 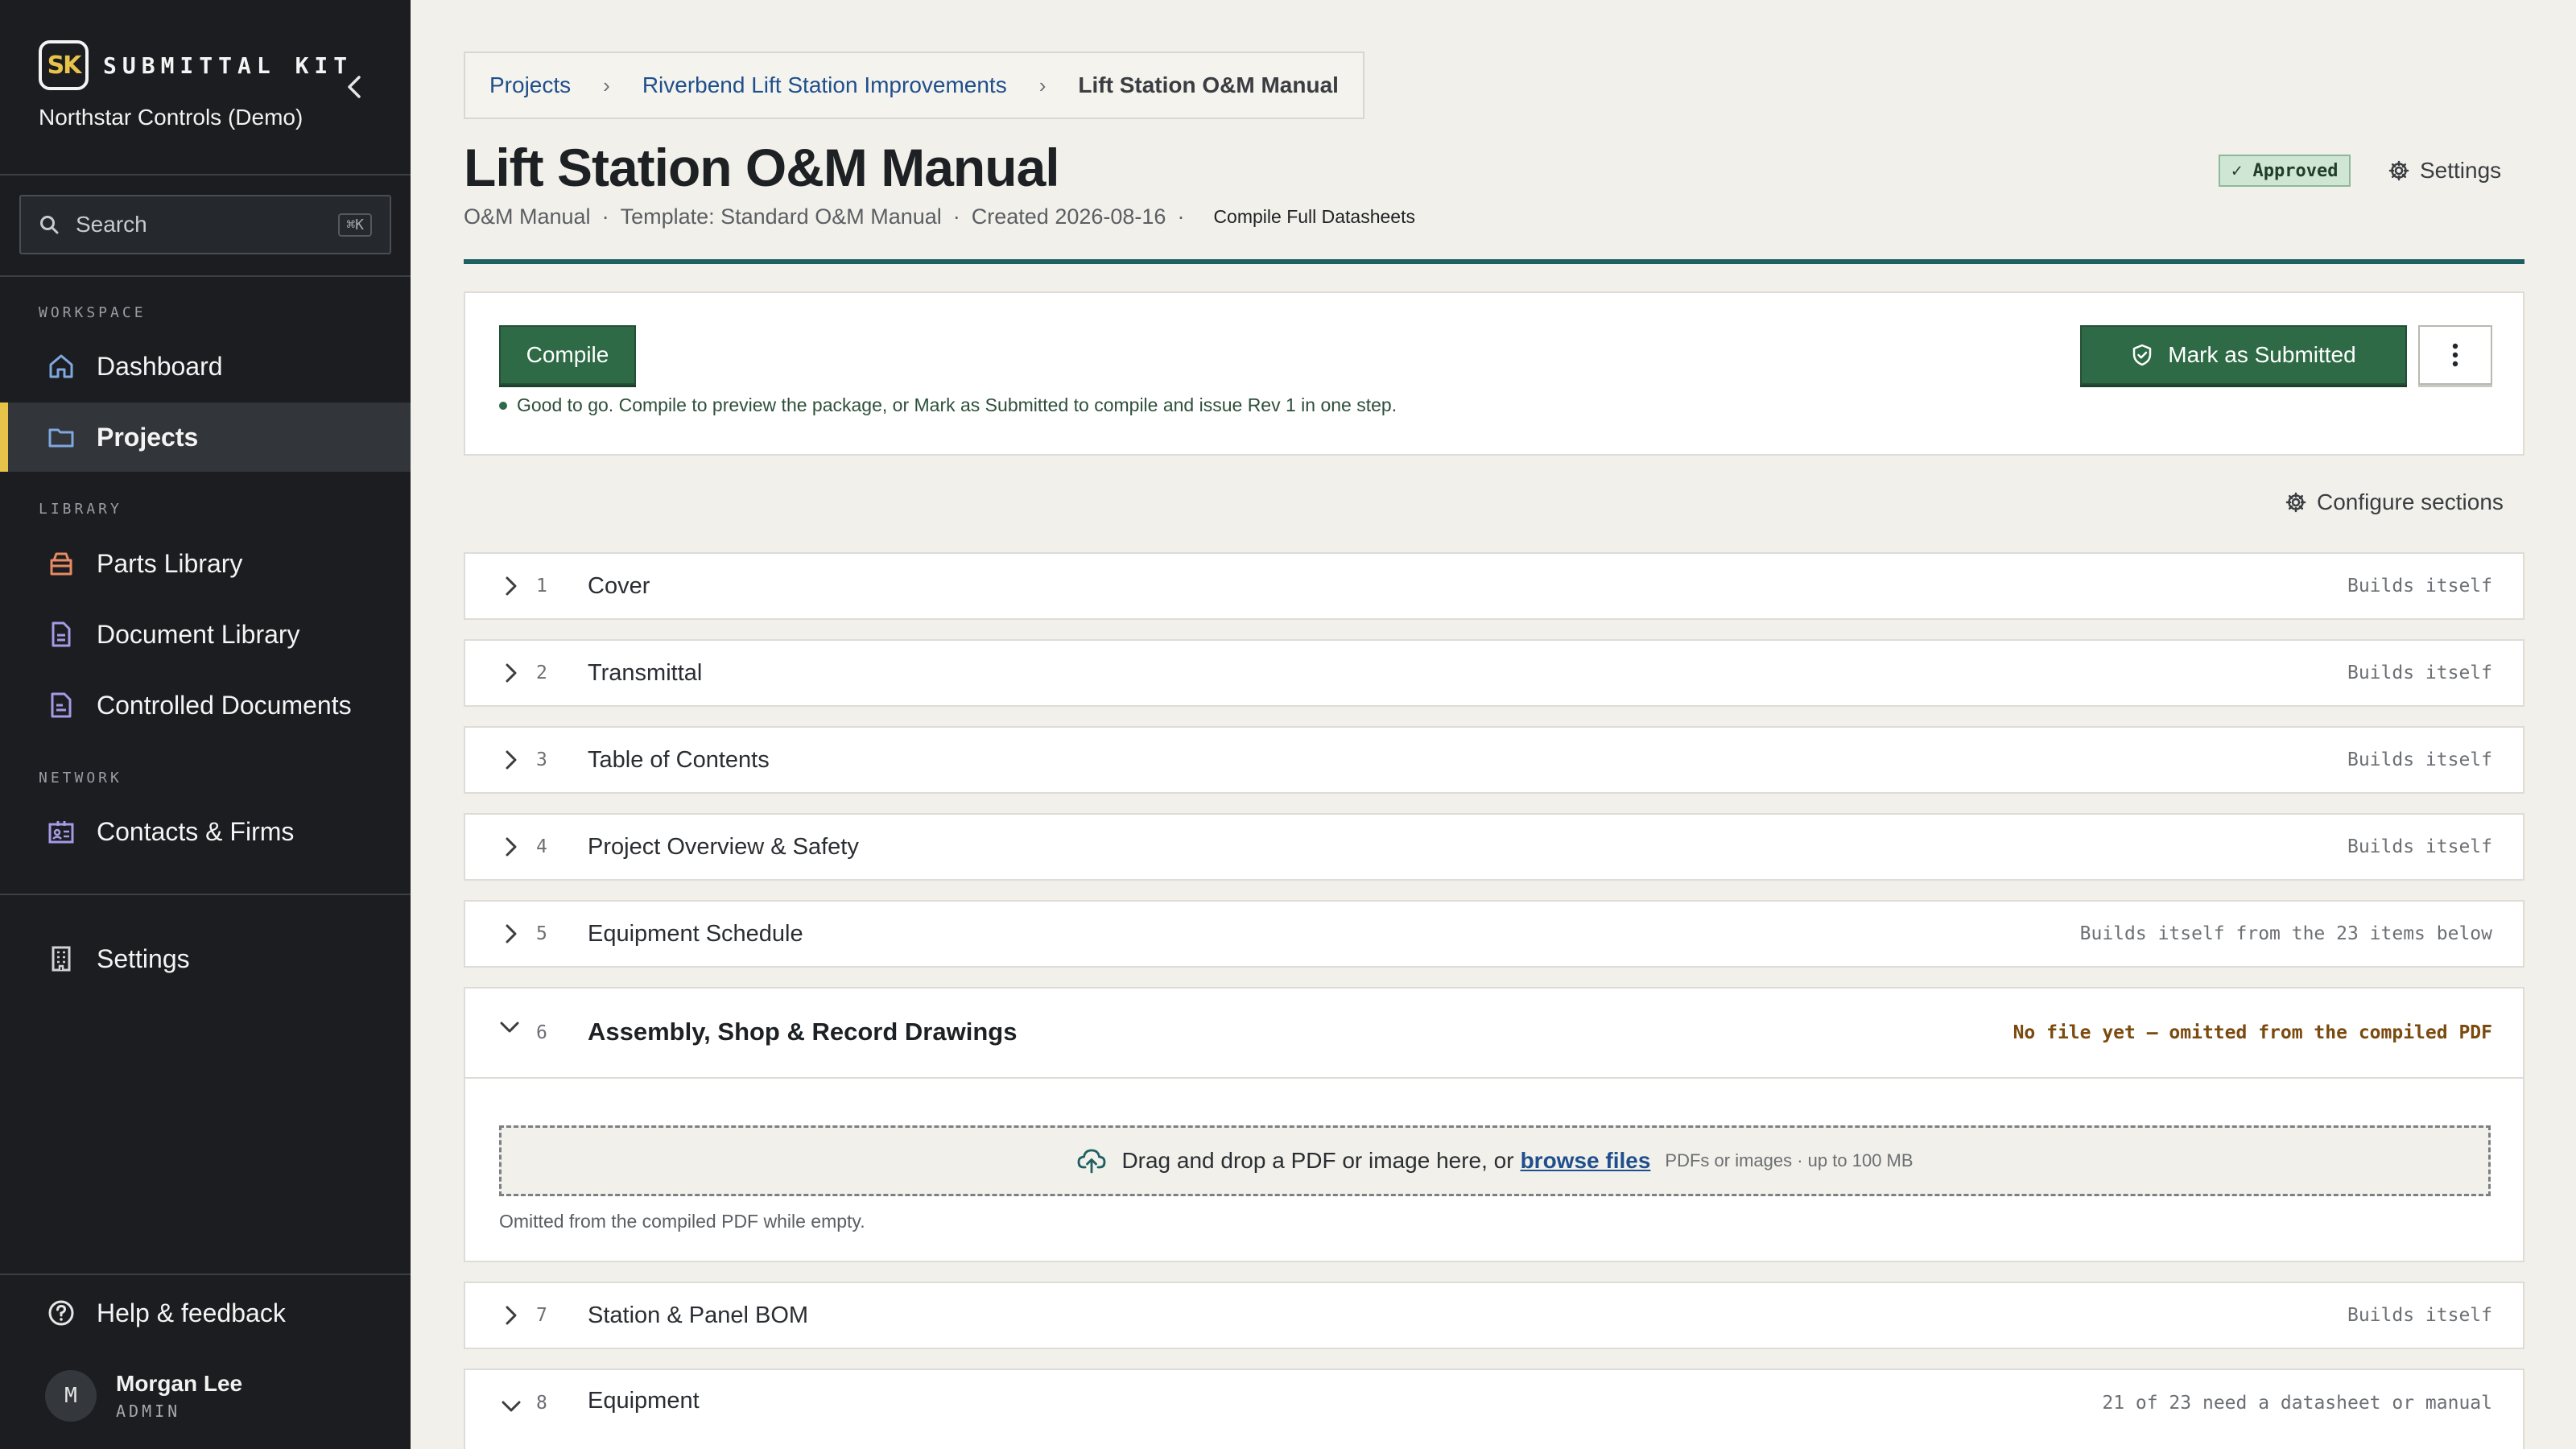 I want to click on section-number: 6, so click(x=541, y=1032).